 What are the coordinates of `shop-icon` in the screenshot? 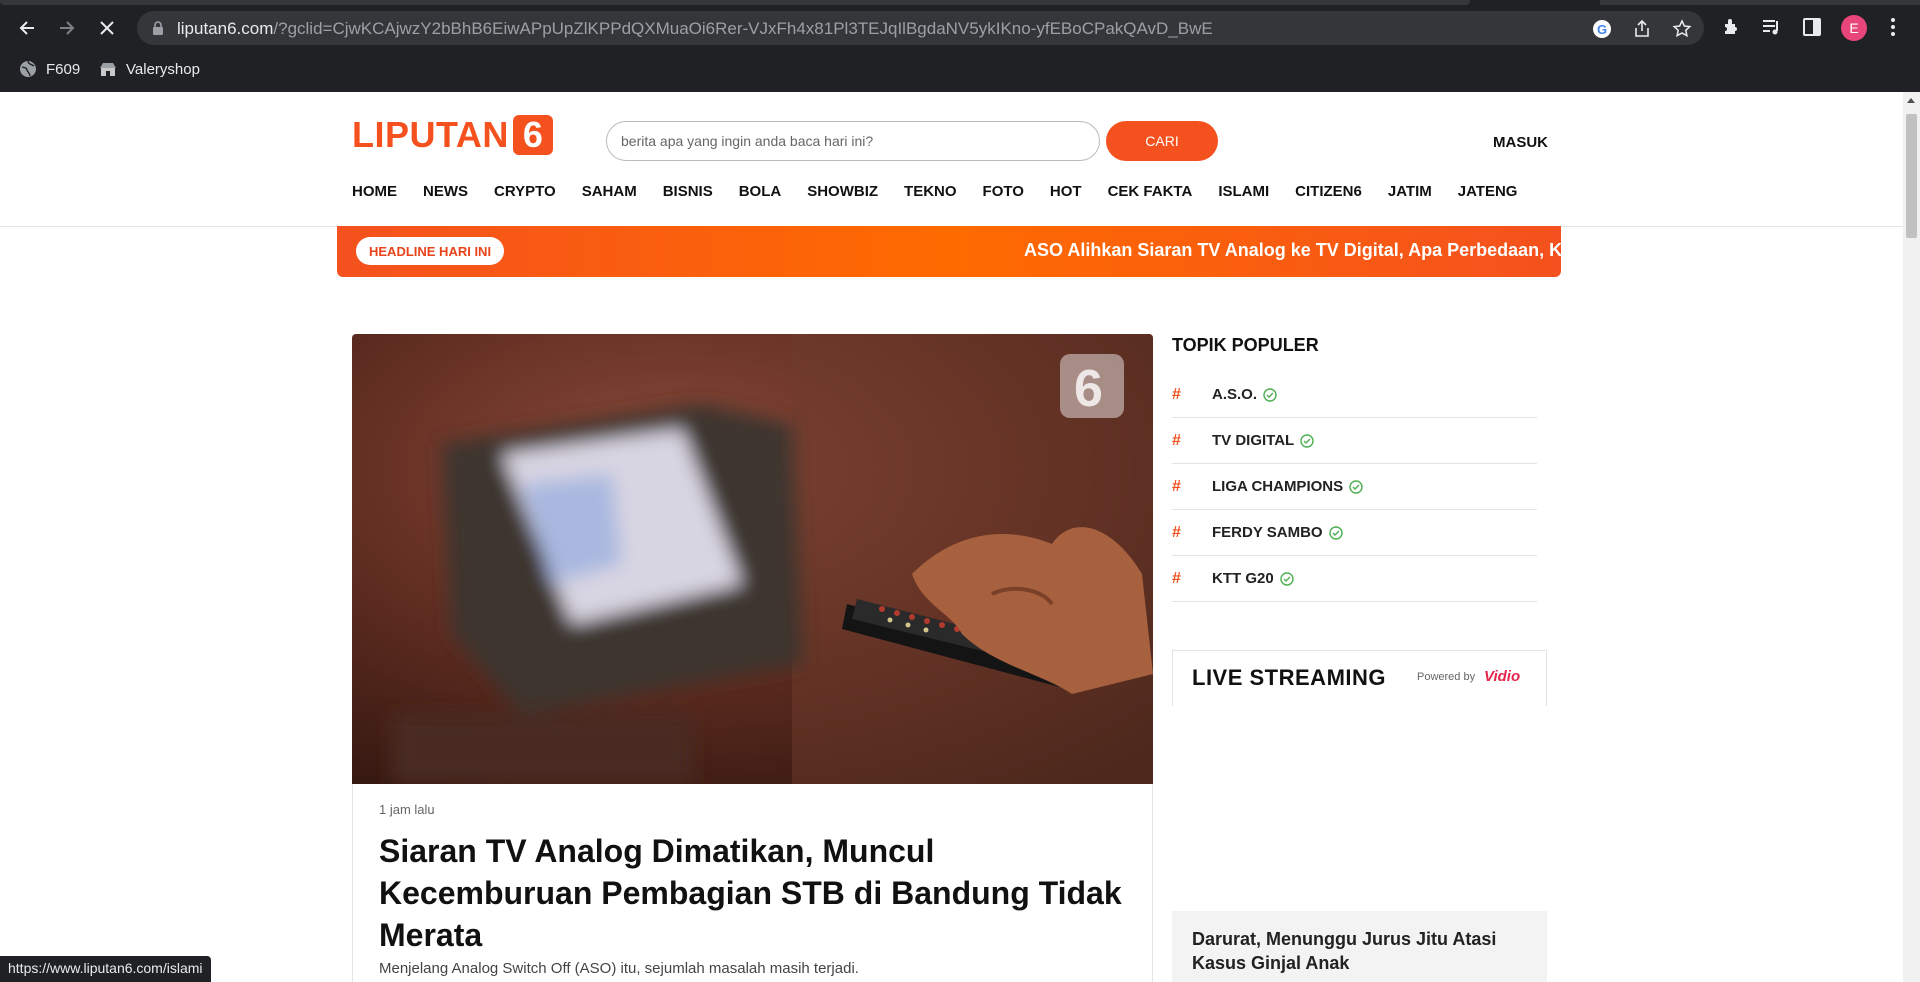 It's located at (108, 69).